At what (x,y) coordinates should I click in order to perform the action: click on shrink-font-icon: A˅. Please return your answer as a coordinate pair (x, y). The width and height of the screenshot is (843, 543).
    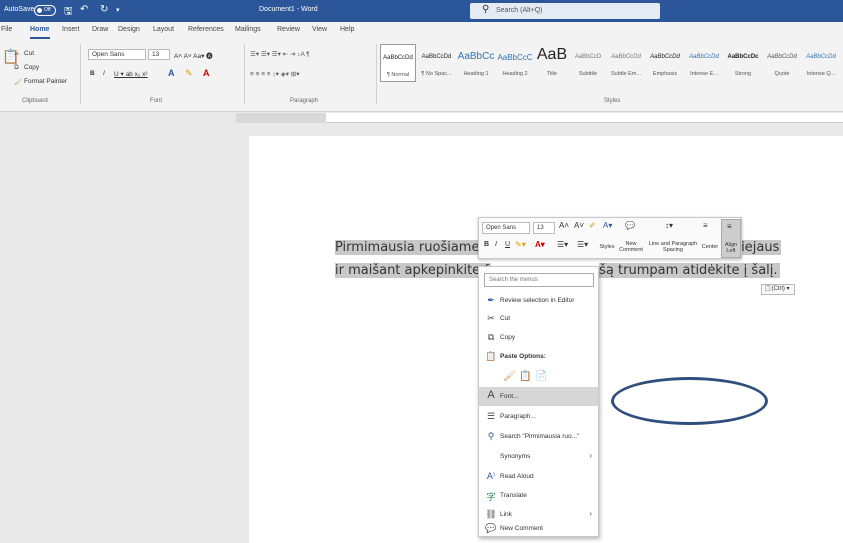
    Looking at the image, I should click on (579, 225).